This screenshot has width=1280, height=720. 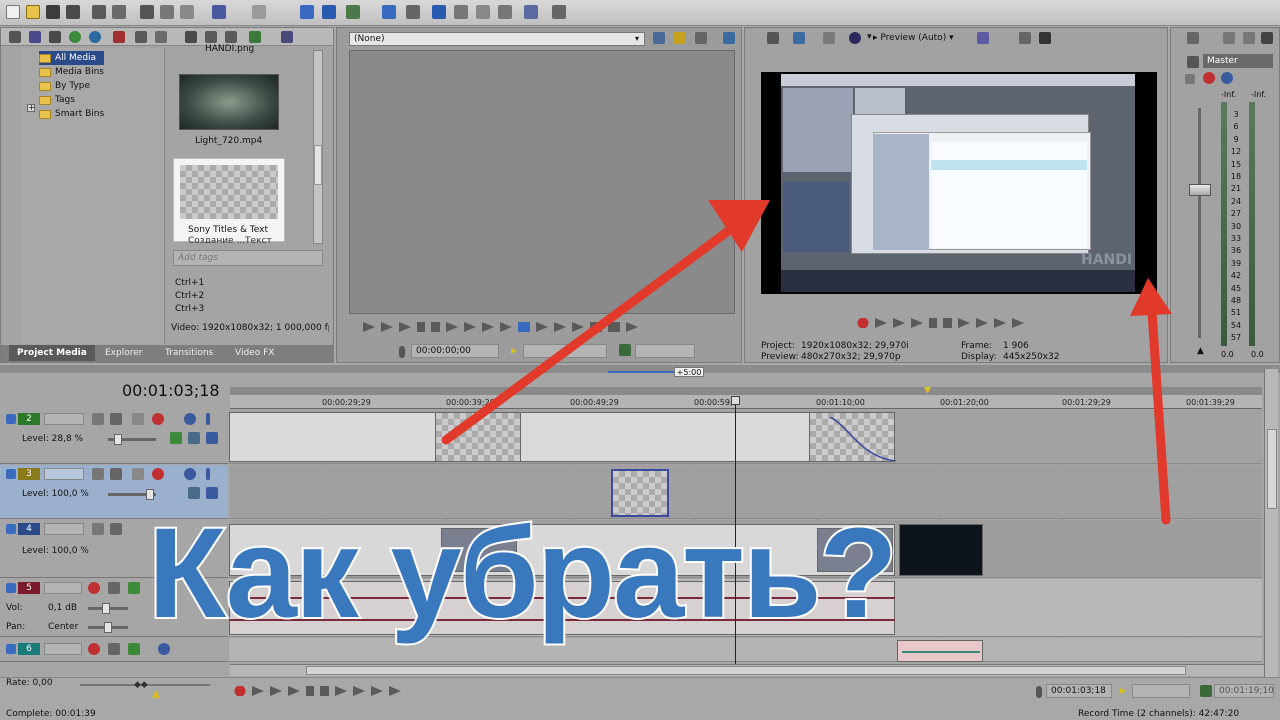 What do you see at coordinates (523, 573) in the screenshot?
I see `overlay-headline: Как убрать?` at bounding box center [523, 573].